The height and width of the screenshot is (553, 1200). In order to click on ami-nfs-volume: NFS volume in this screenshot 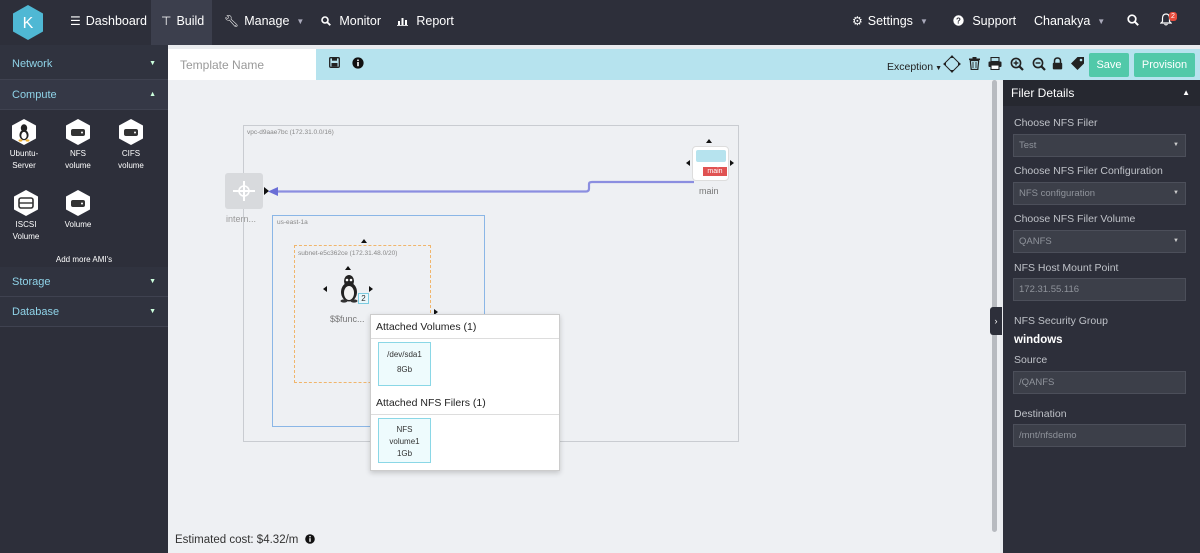, I will do `click(78, 145)`.